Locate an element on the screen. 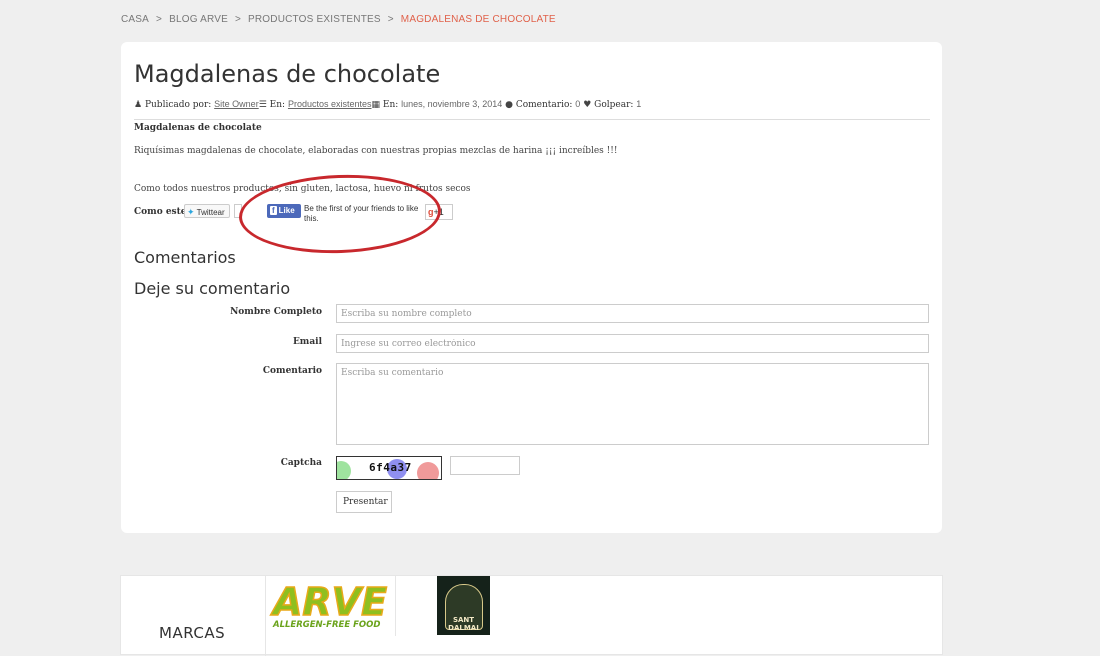 The image size is (1100, 656). sant-dalmai-line1: SANT is located at coordinates (463, 620).